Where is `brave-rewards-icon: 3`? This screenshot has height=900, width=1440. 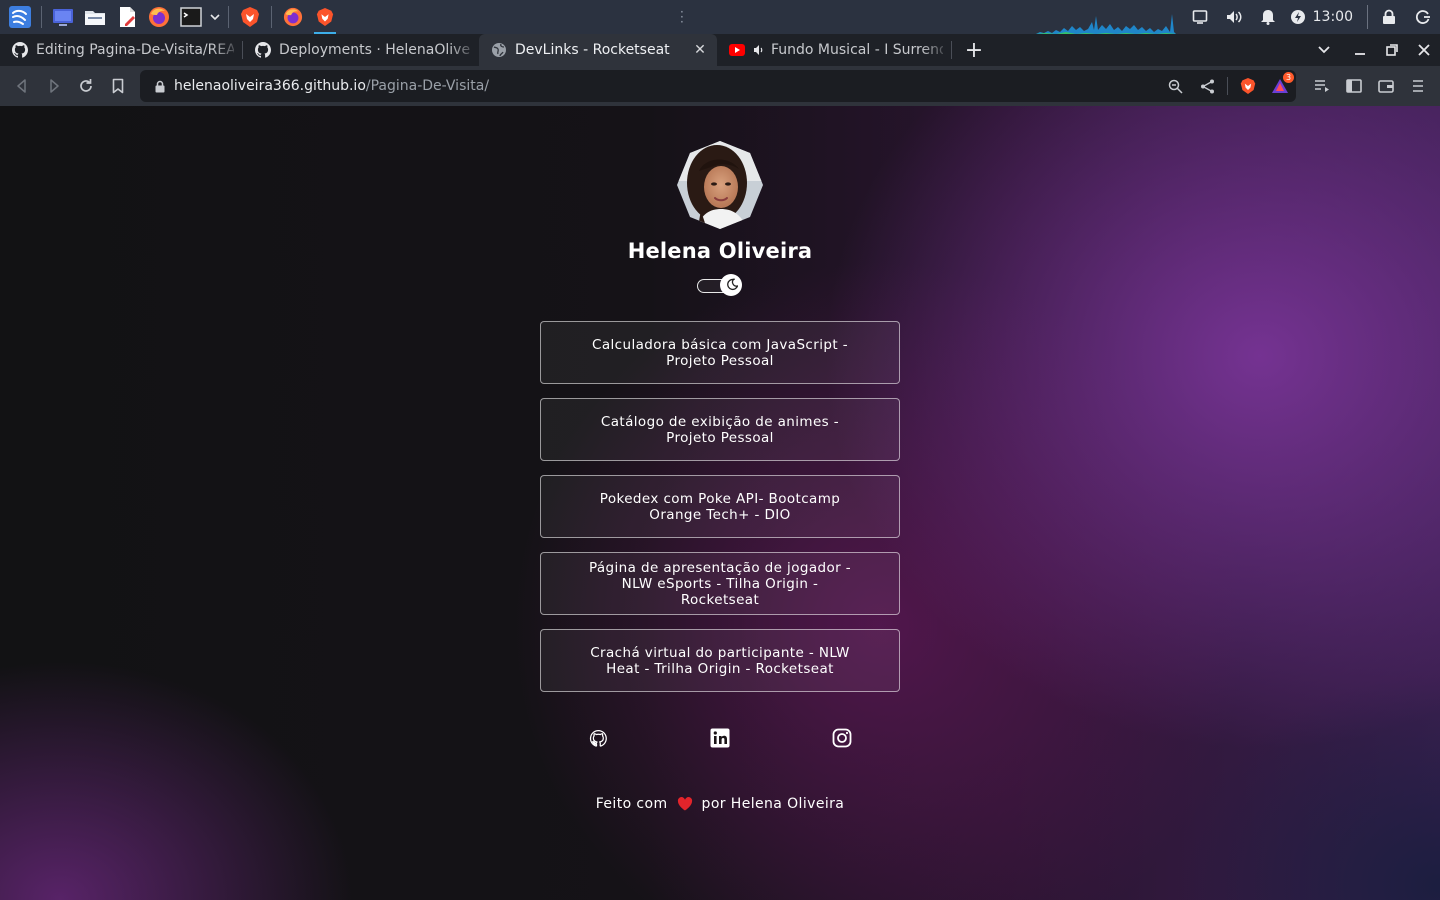 brave-rewards-icon: 3 is located at coordinates (1280, 86).